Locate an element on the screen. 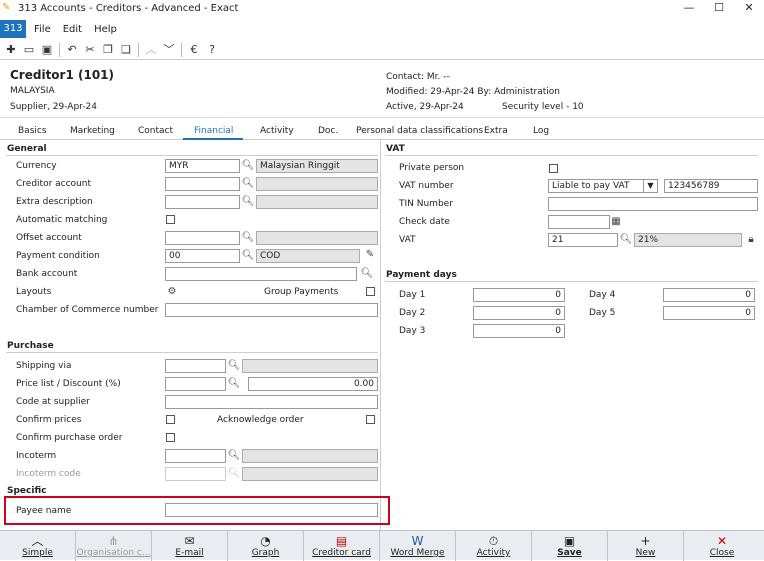  dropdown-arrow-icon: ▼ is located at coordinates (650, 186).